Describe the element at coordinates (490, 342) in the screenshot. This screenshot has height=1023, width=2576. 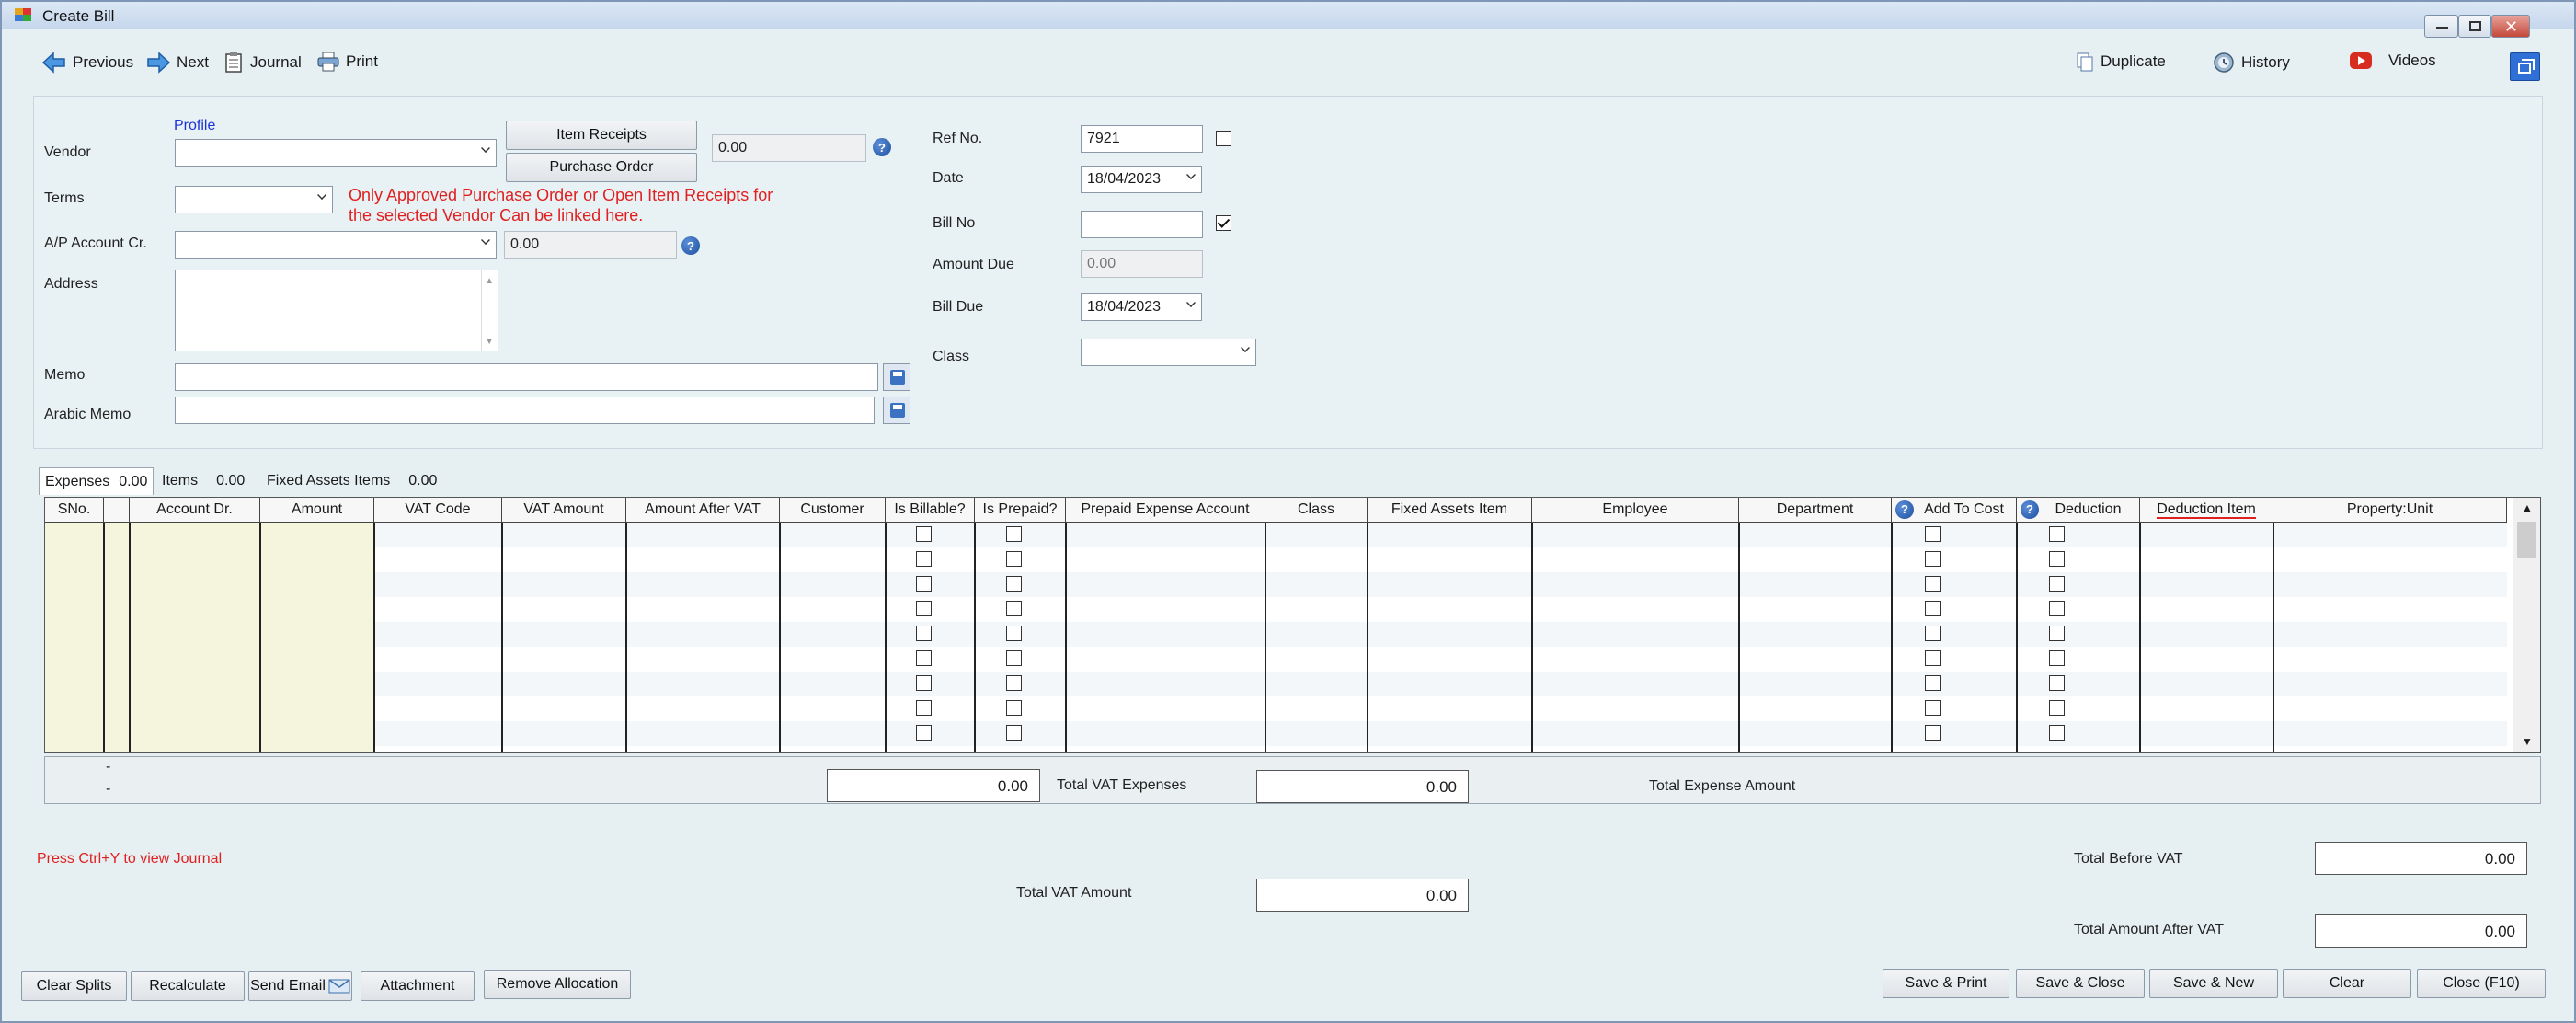
I see `scroll-down-icon: ▼` at that location.